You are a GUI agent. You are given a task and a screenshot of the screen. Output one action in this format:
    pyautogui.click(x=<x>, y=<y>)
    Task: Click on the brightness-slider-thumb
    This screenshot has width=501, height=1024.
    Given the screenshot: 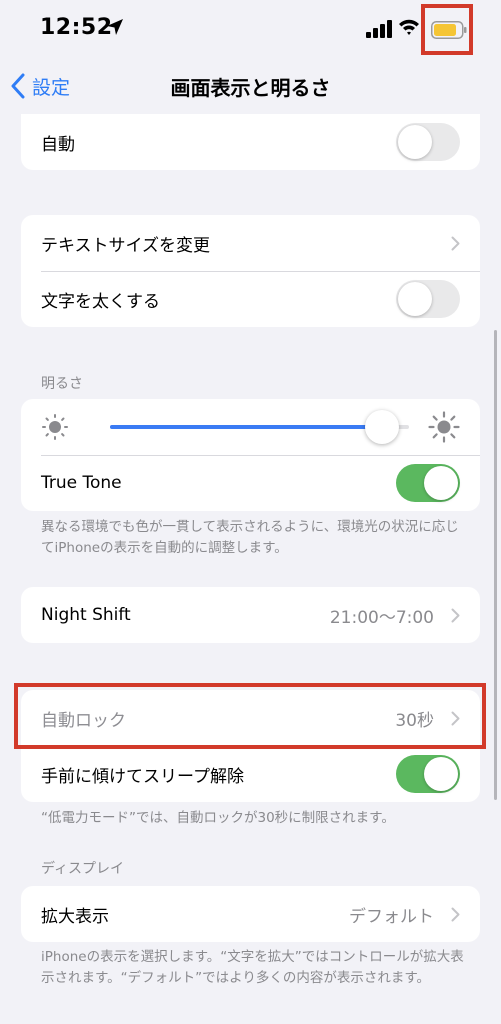 What is the action you would take?
    pyautogui.click(x=382, y=427)
    